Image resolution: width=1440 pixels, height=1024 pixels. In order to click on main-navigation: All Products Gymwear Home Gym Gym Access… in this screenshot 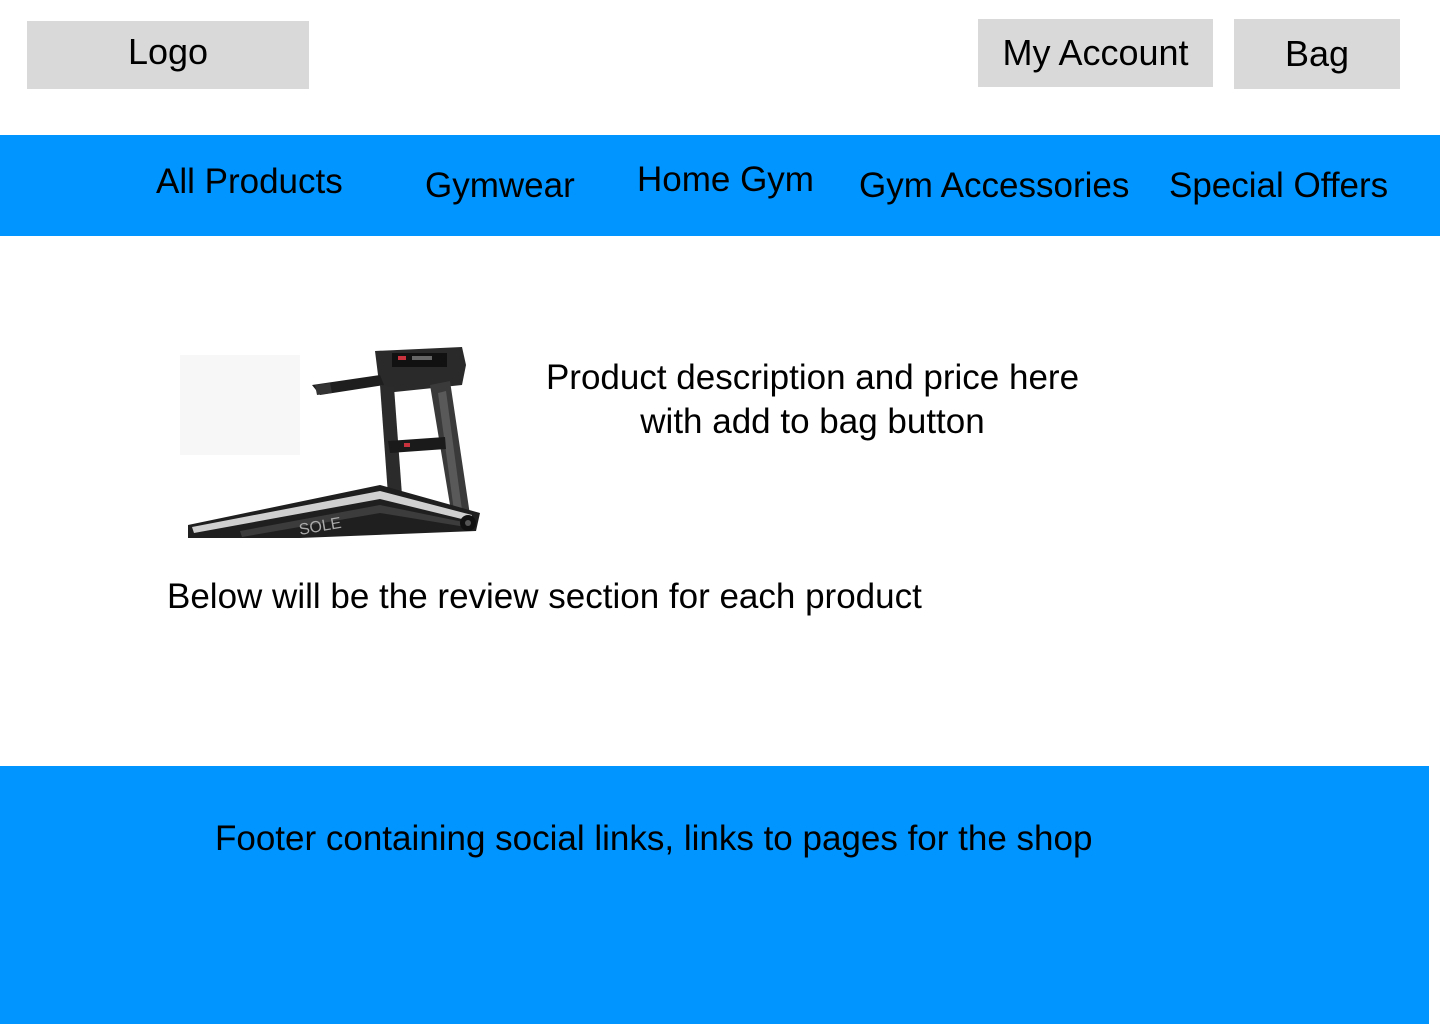, I will do `click(720, 185)`.